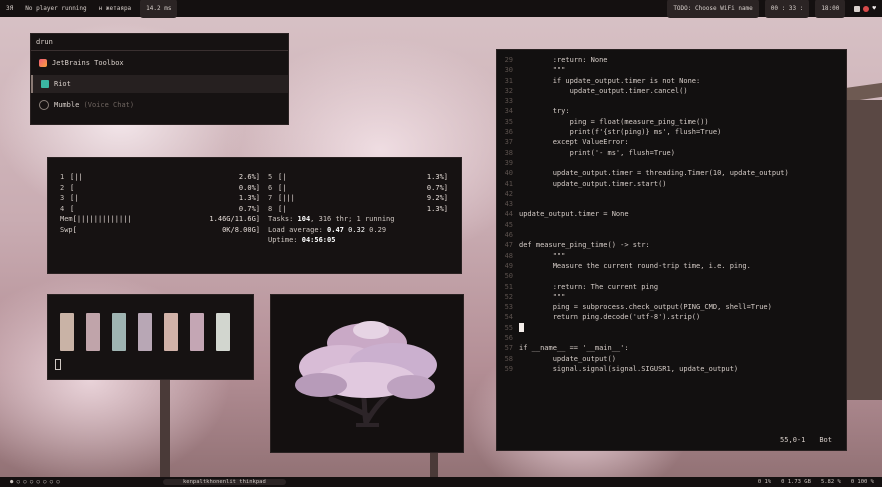 The image size is (882, 487). What do you see at coordinates (671, 153) in the screenshot?
I see `code-line: 38 print('- ms', flush=True)` at bounding box center [671, 153].